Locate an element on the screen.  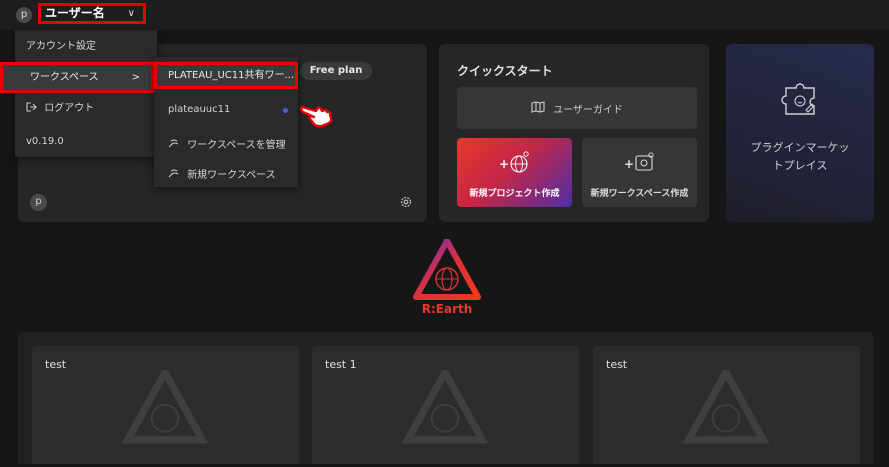
new-project-globe-icon: + is located at coordinates (514, 164).